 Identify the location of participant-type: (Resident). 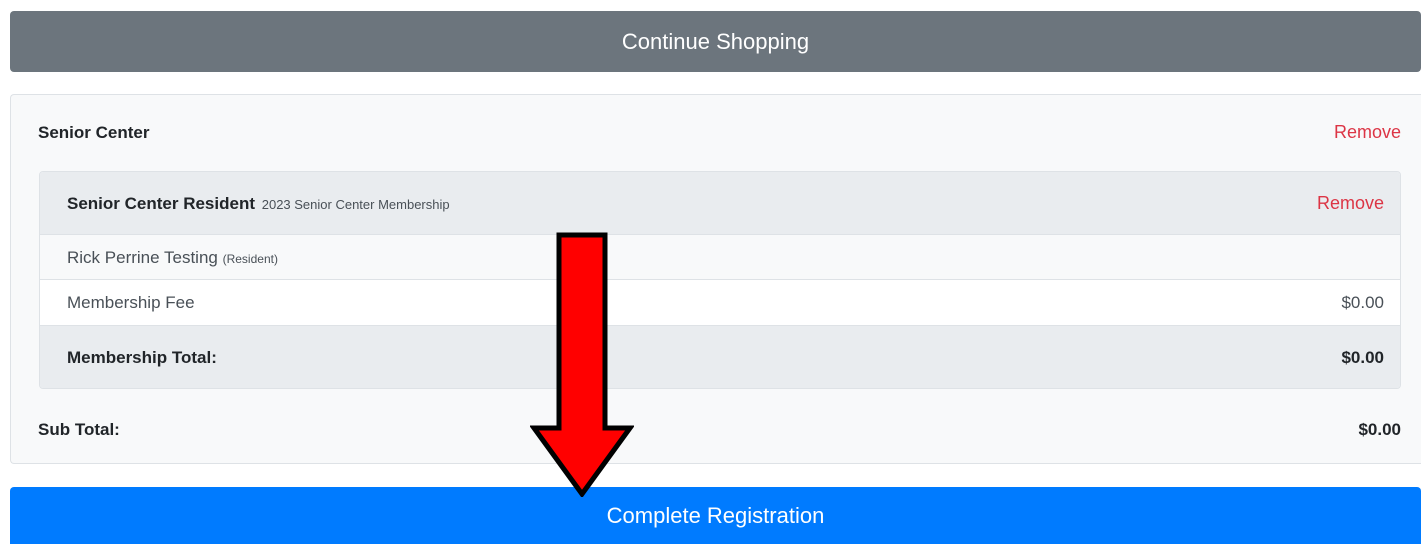
(250, 259).